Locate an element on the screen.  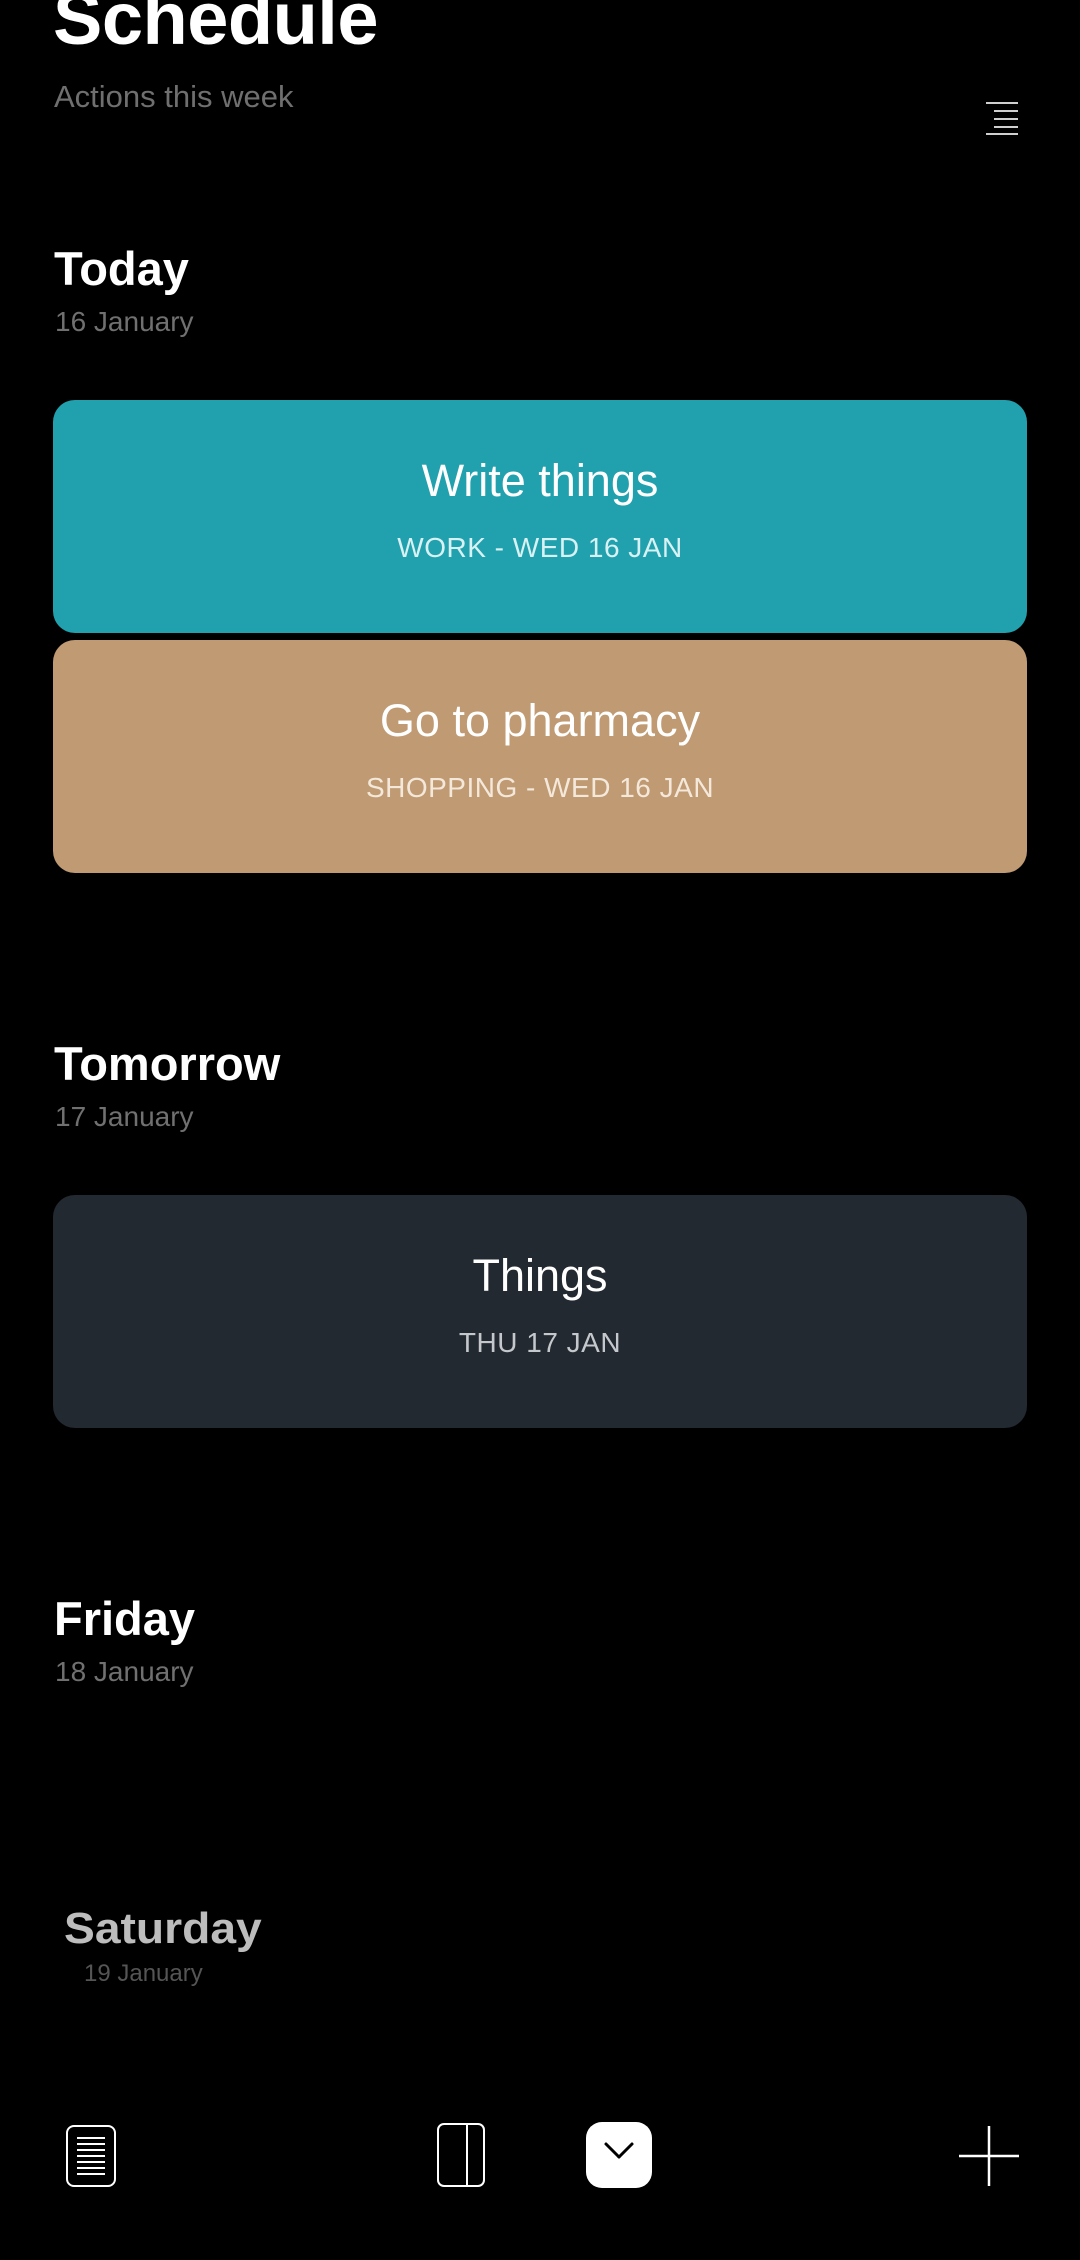
section-date-today: 16 January is located at coordinates (124, 321).